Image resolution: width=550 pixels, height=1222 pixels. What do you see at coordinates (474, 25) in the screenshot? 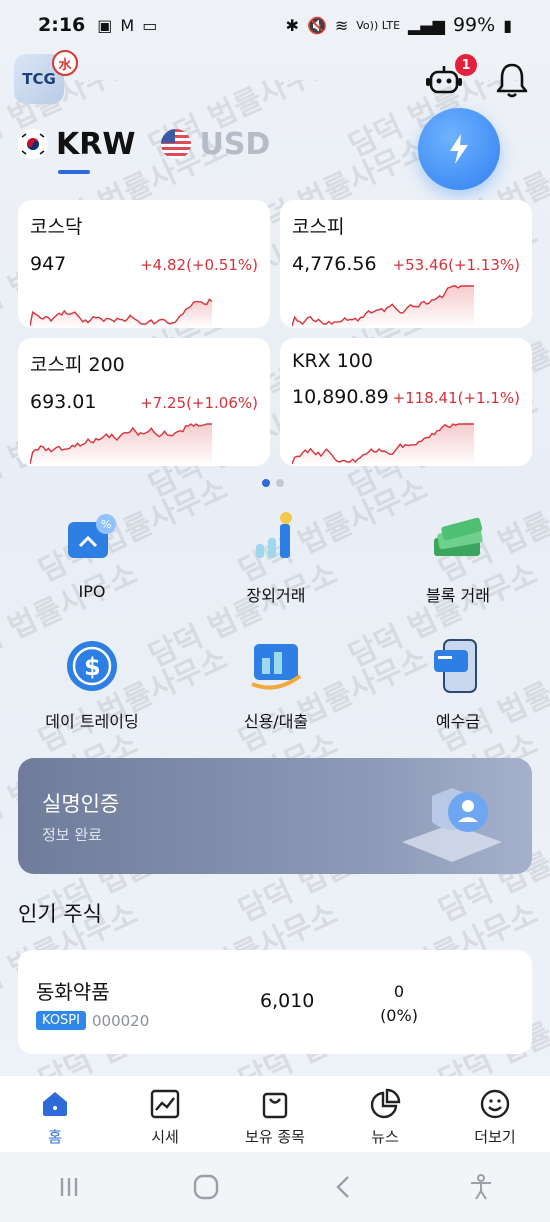
I see `battery-level: 99%` at bounding box center [474, 25].